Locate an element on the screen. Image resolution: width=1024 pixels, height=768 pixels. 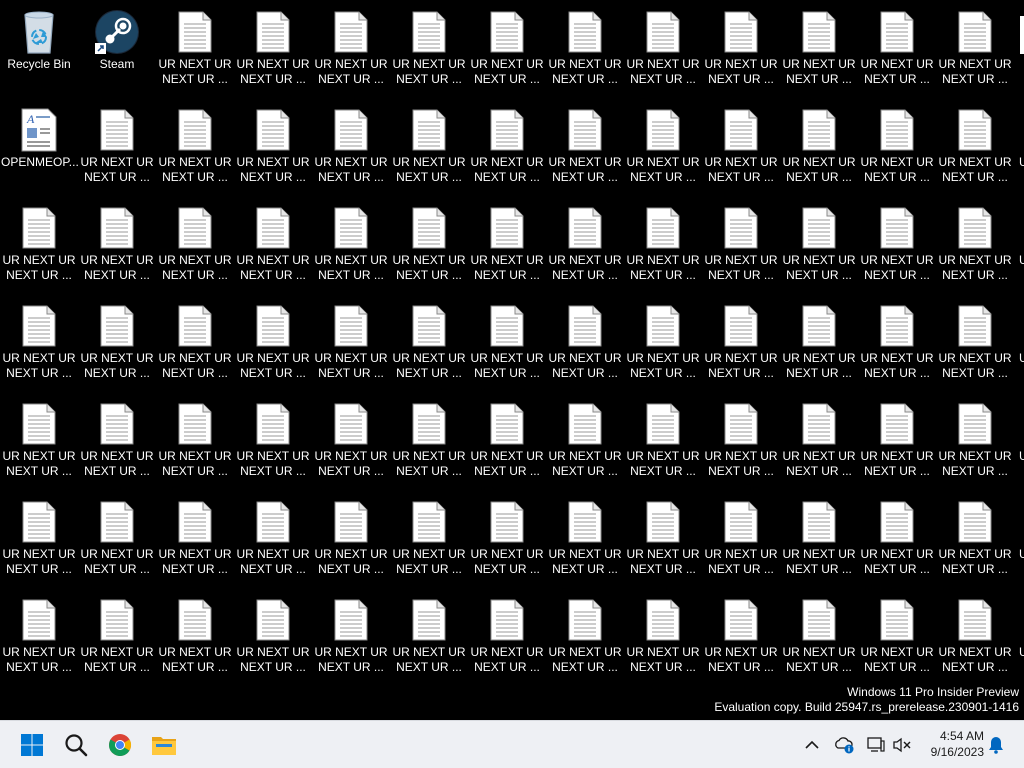
network-info-icon is located at coordinates (844, 745).